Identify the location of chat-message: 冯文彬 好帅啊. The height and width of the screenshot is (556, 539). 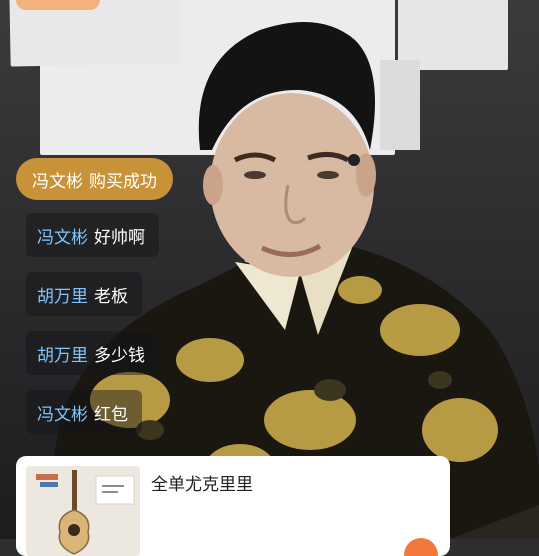
(92, 235).